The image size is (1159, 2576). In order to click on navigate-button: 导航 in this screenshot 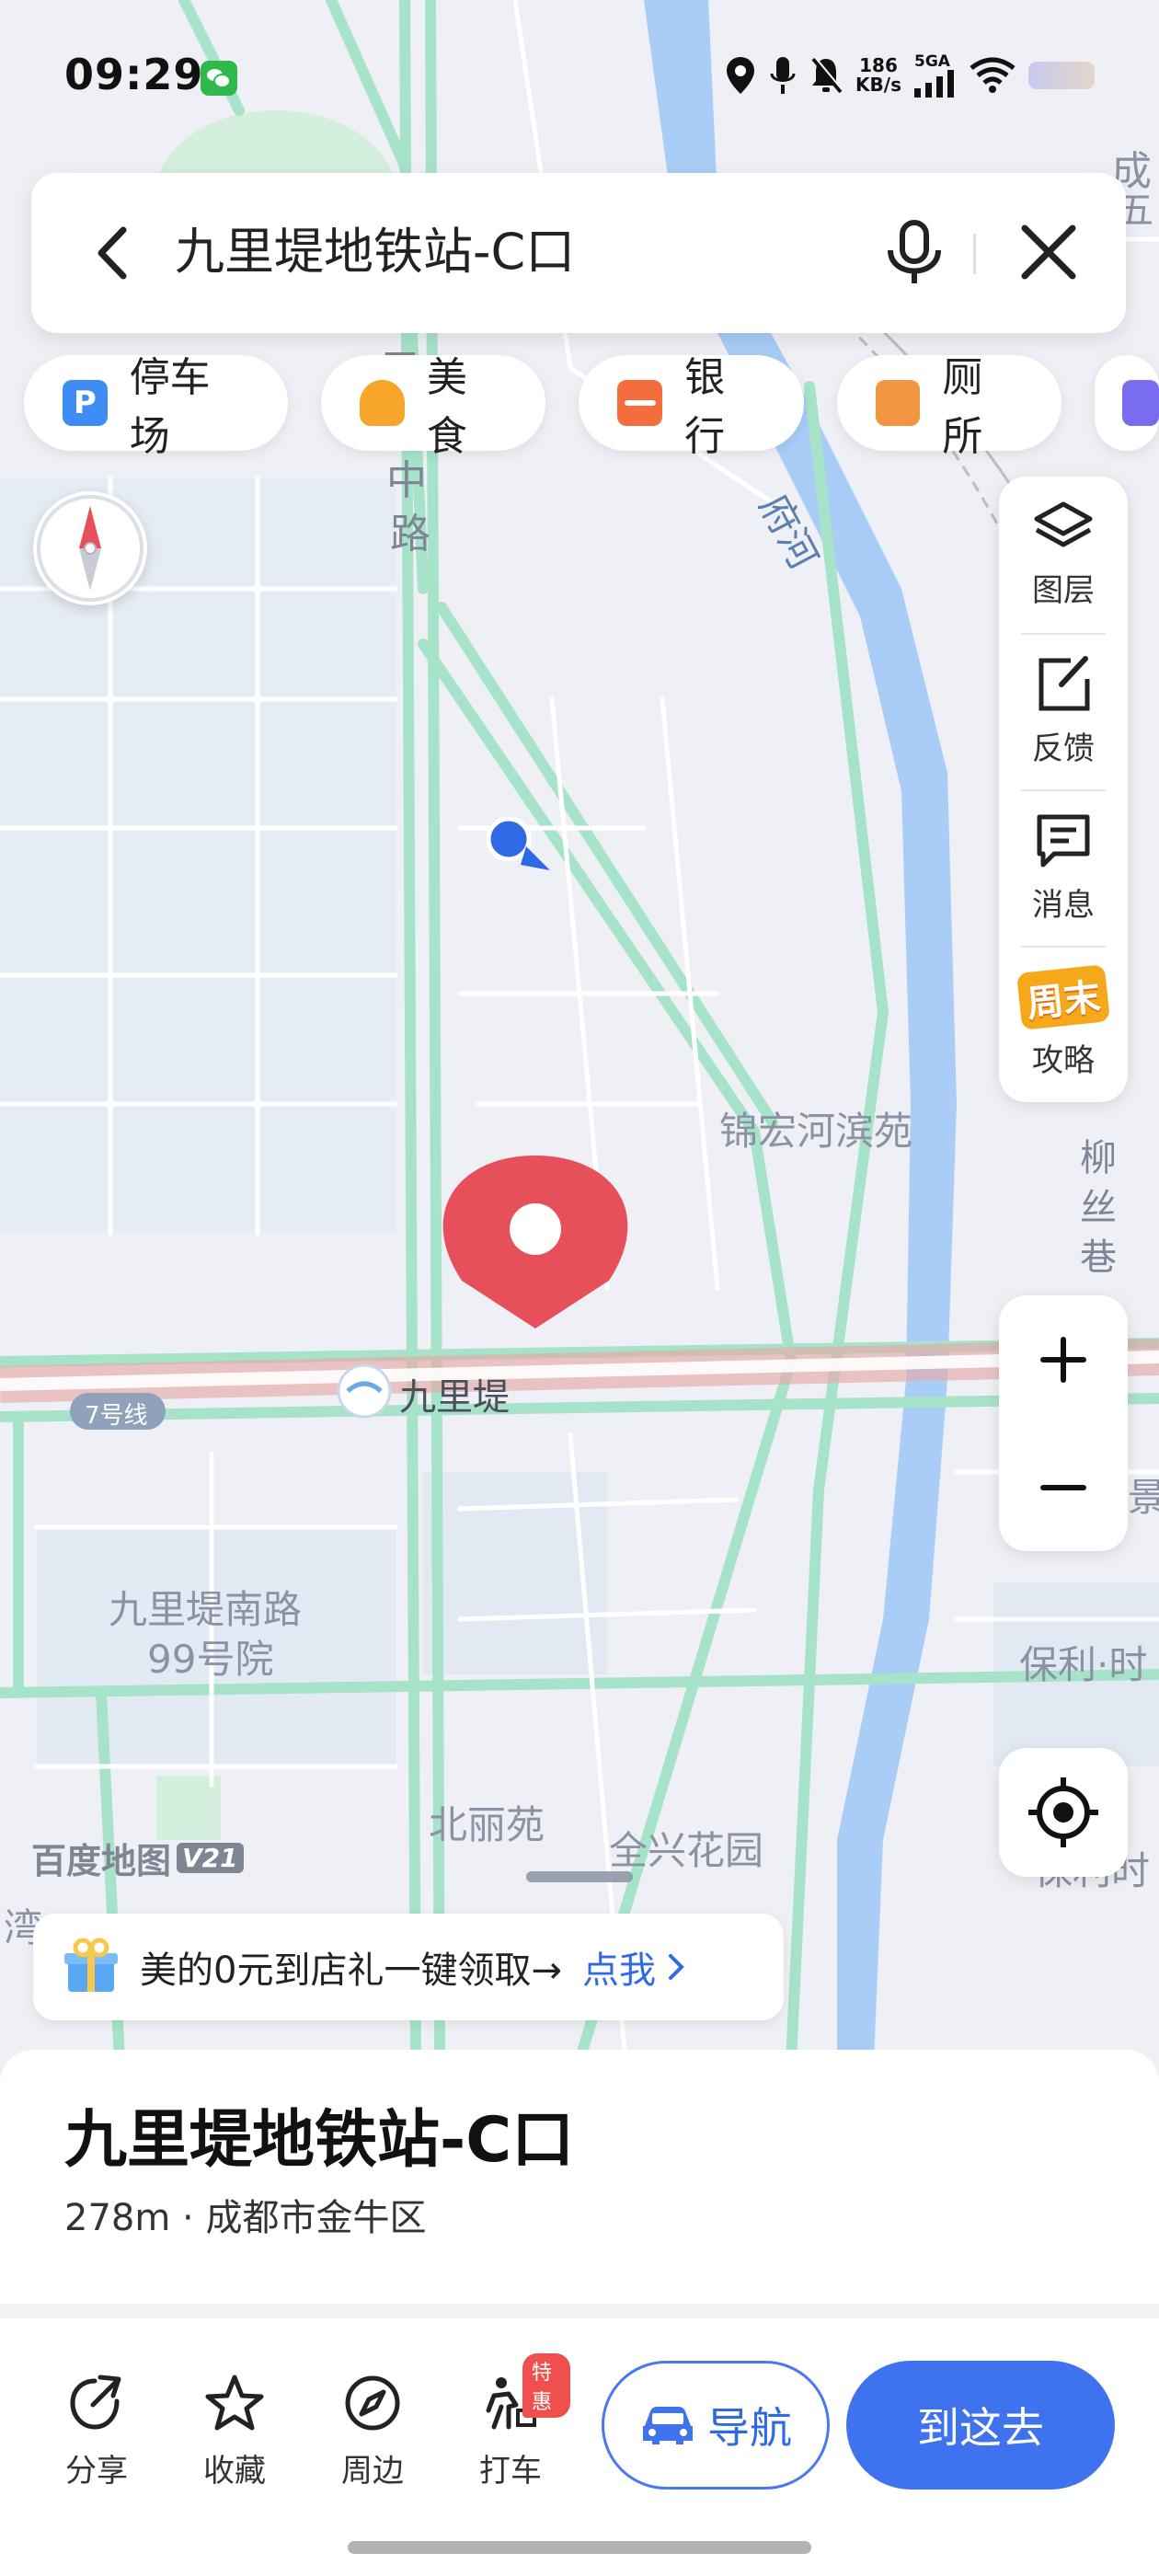, I will do `click(716, 2425)`.